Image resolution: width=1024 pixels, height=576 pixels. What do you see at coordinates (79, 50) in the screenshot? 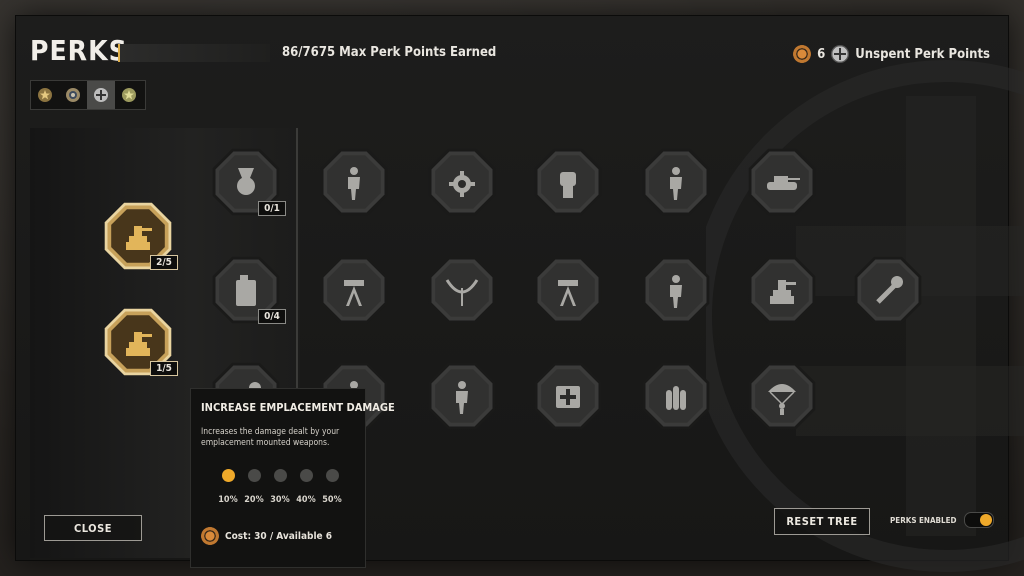
I see `page-title: PERKS` at bounding box center [79, 50].